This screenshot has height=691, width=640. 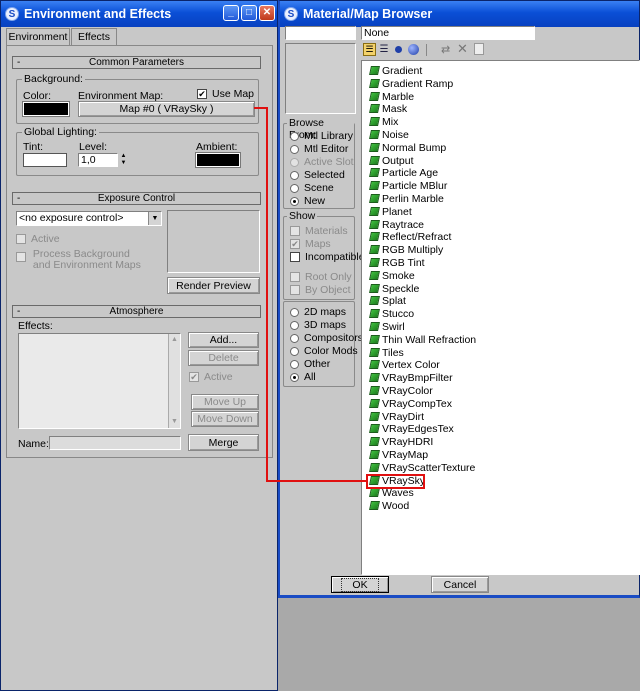 I want to click on browse-from-radio-mtl-editor: Mtl Editor, so click(x=319, y=149).